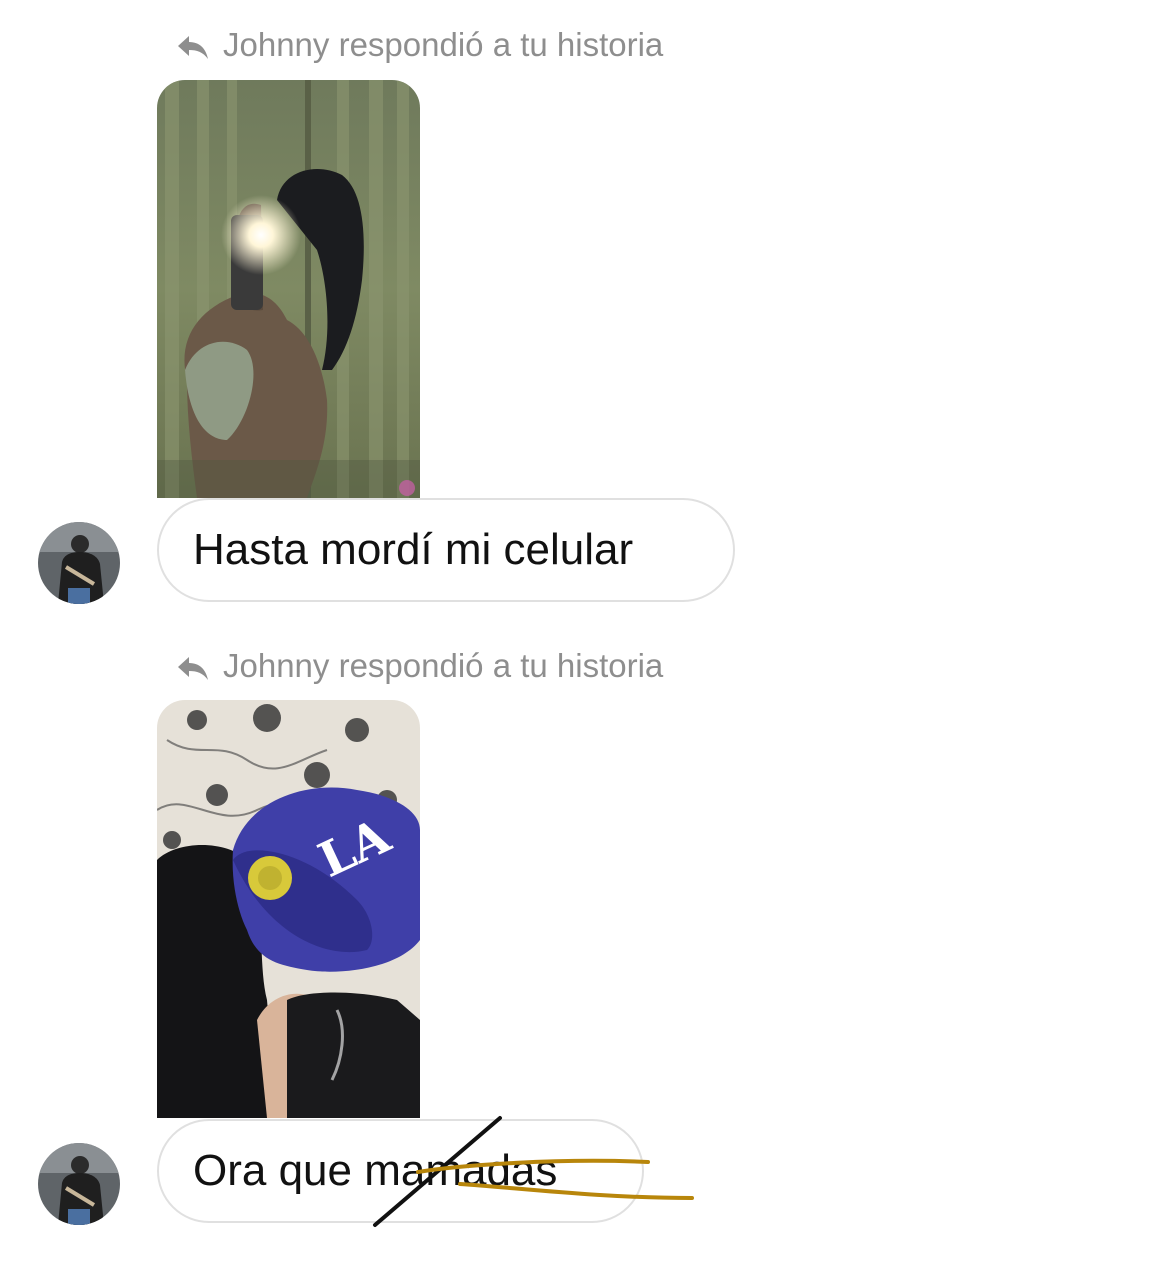 The width and height of the screenshot is (1170, 1275). Describe the element at coordinates (375, 1170) in the screenshot. I see `message-text: Ora que mamadas` at that location.